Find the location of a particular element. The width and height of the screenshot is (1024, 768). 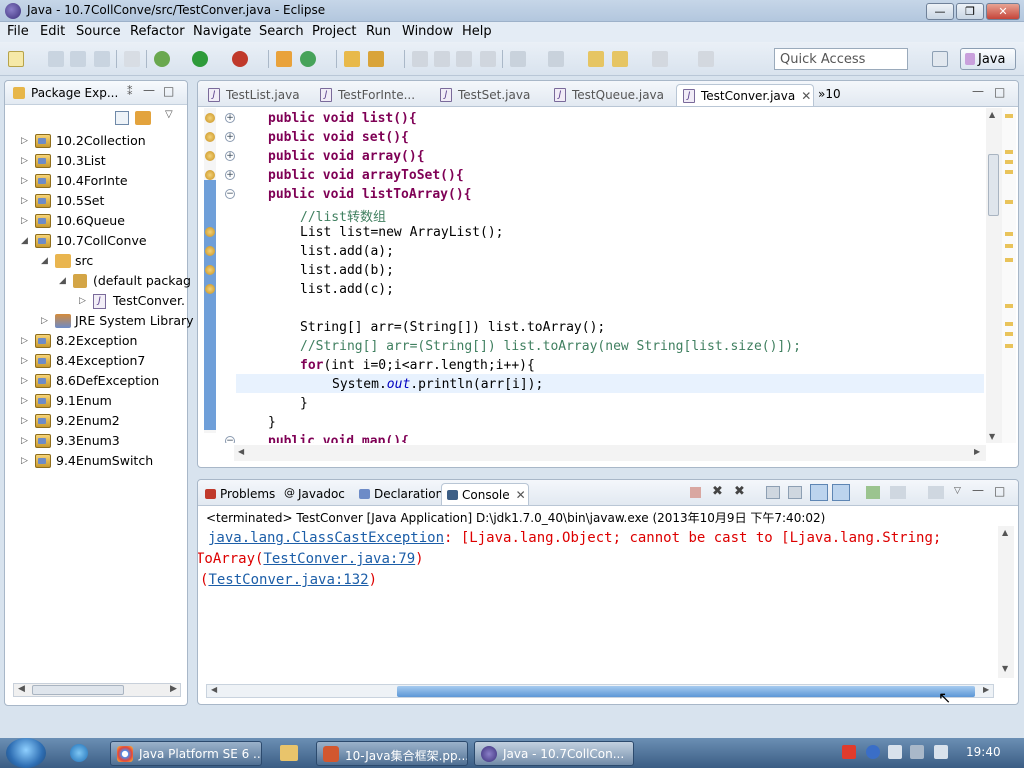

menu-navigate: Navigate is located at coordinates (222, 31).